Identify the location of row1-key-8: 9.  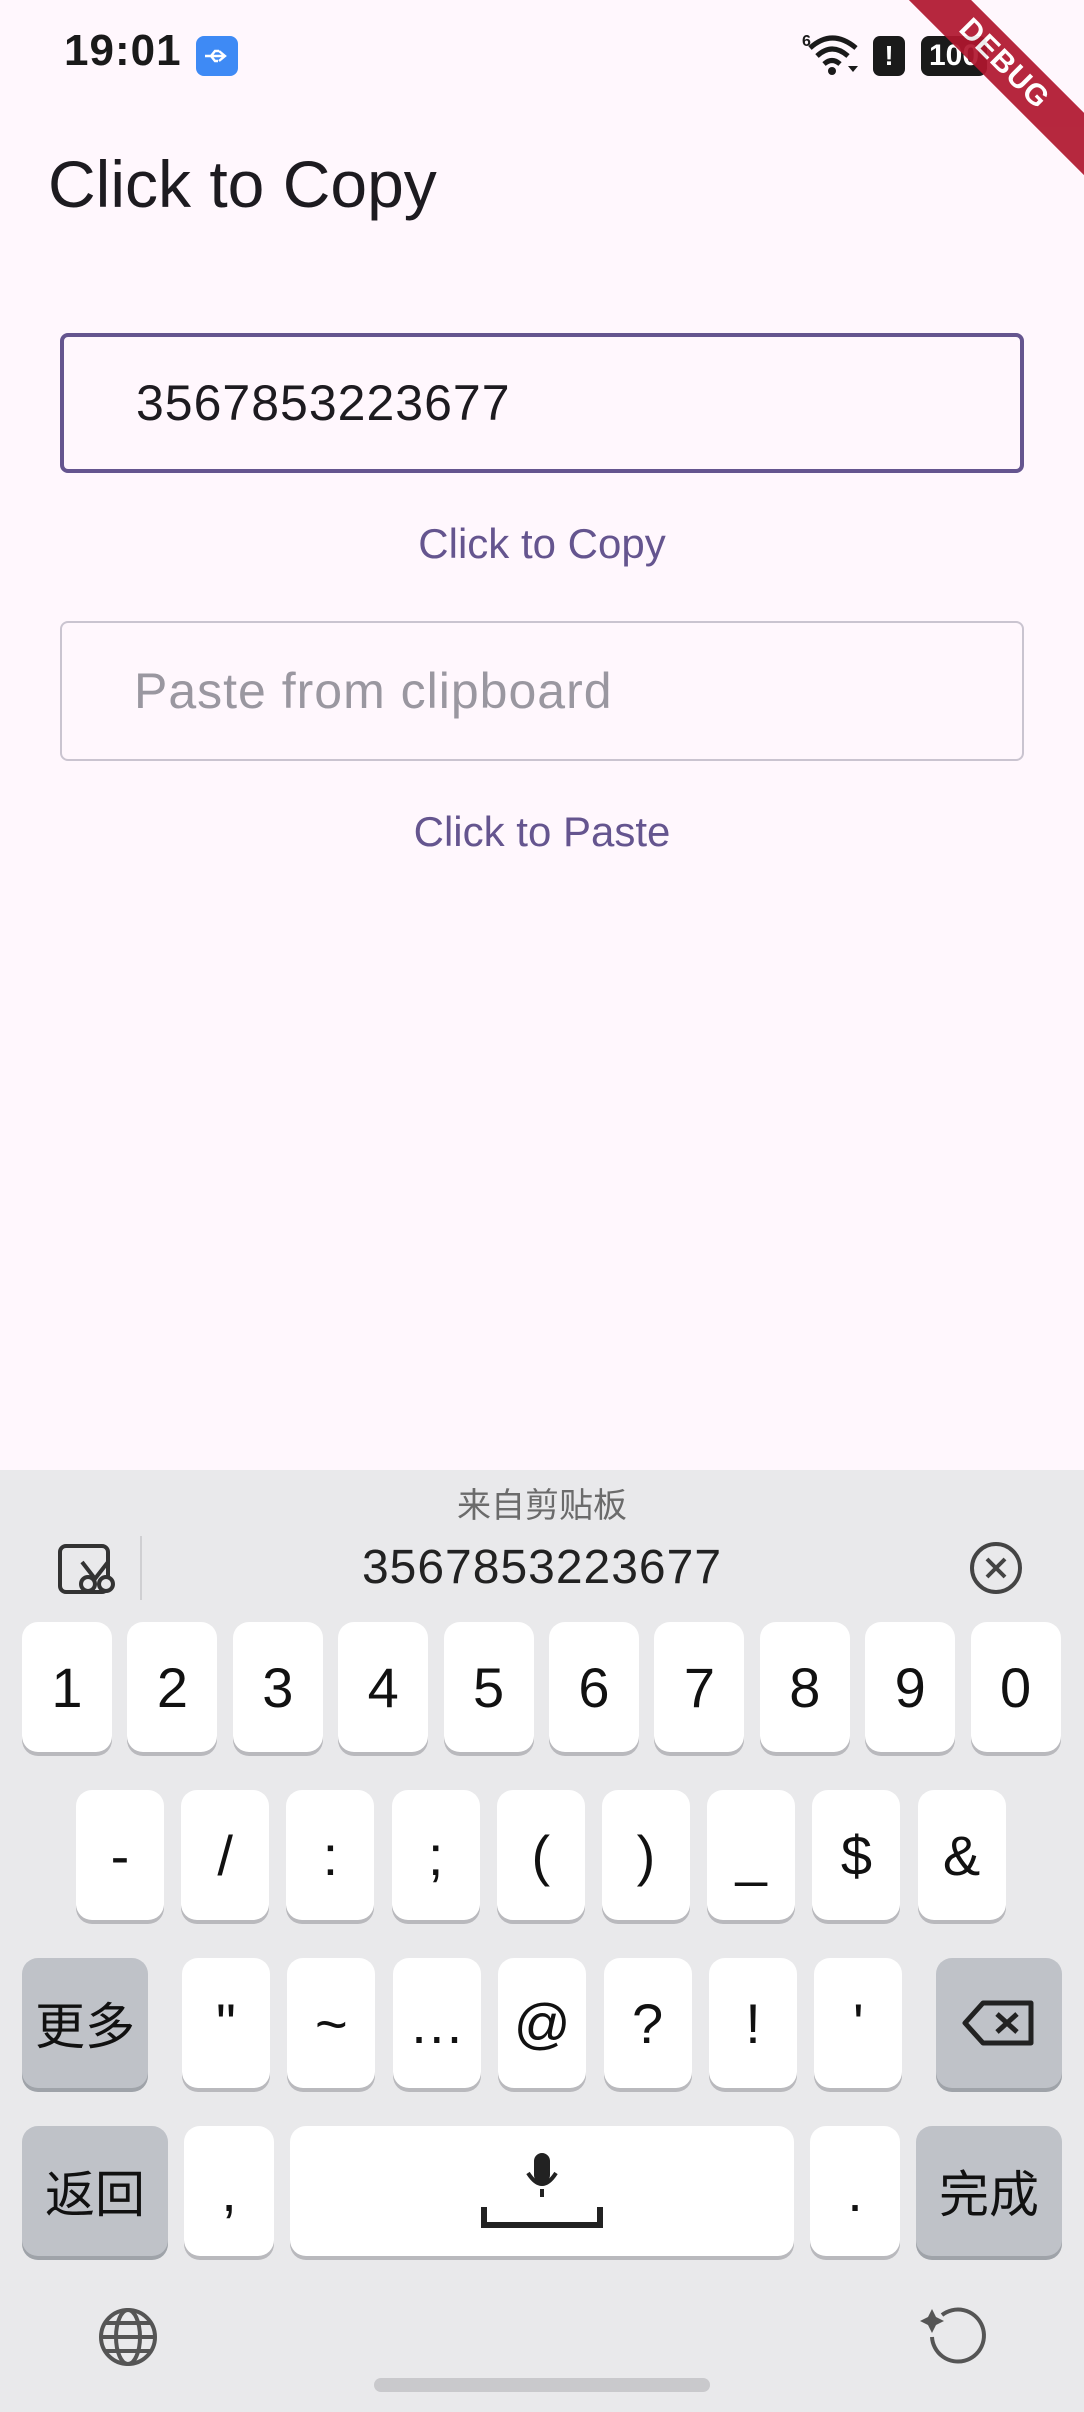
(910, 1687).